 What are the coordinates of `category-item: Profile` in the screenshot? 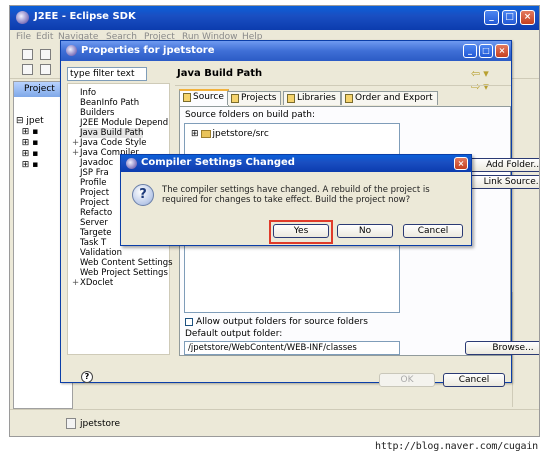 It's located at (89, 183).